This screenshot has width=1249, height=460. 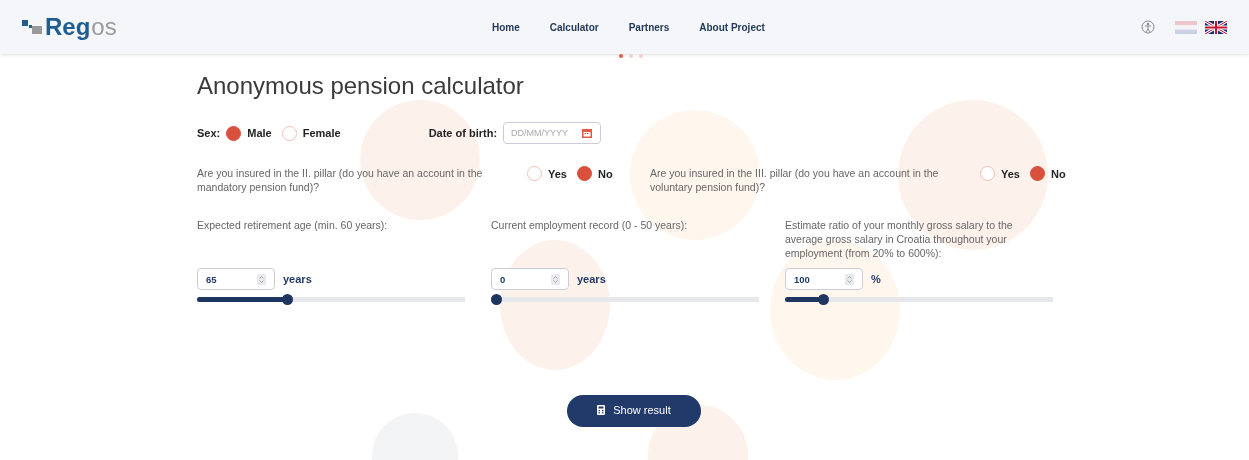 What do you see at coordinates (257, 27) in the screenshot?
I see `logo: Regos` at bounding box center [257, 27].